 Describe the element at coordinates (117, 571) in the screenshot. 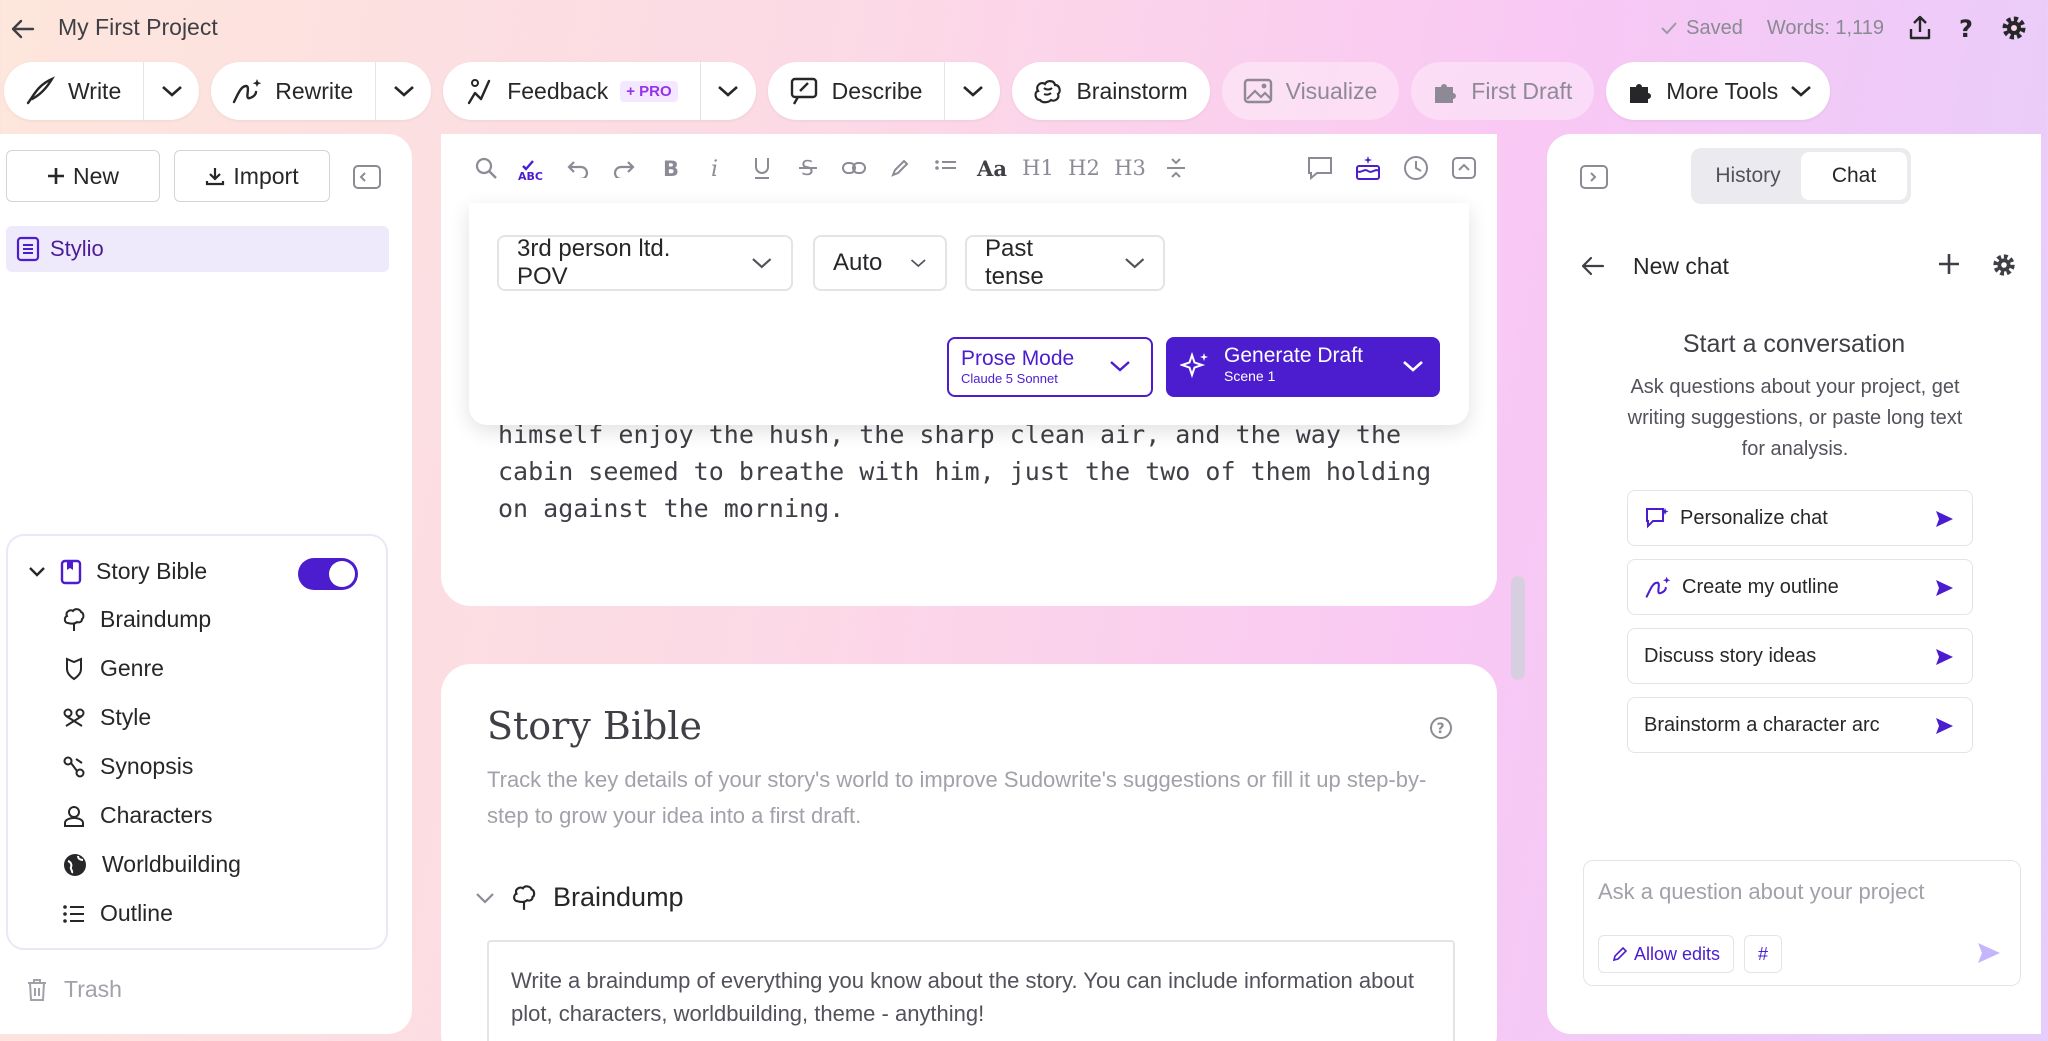

I see `story-bible-header: Story Bible` at that location.